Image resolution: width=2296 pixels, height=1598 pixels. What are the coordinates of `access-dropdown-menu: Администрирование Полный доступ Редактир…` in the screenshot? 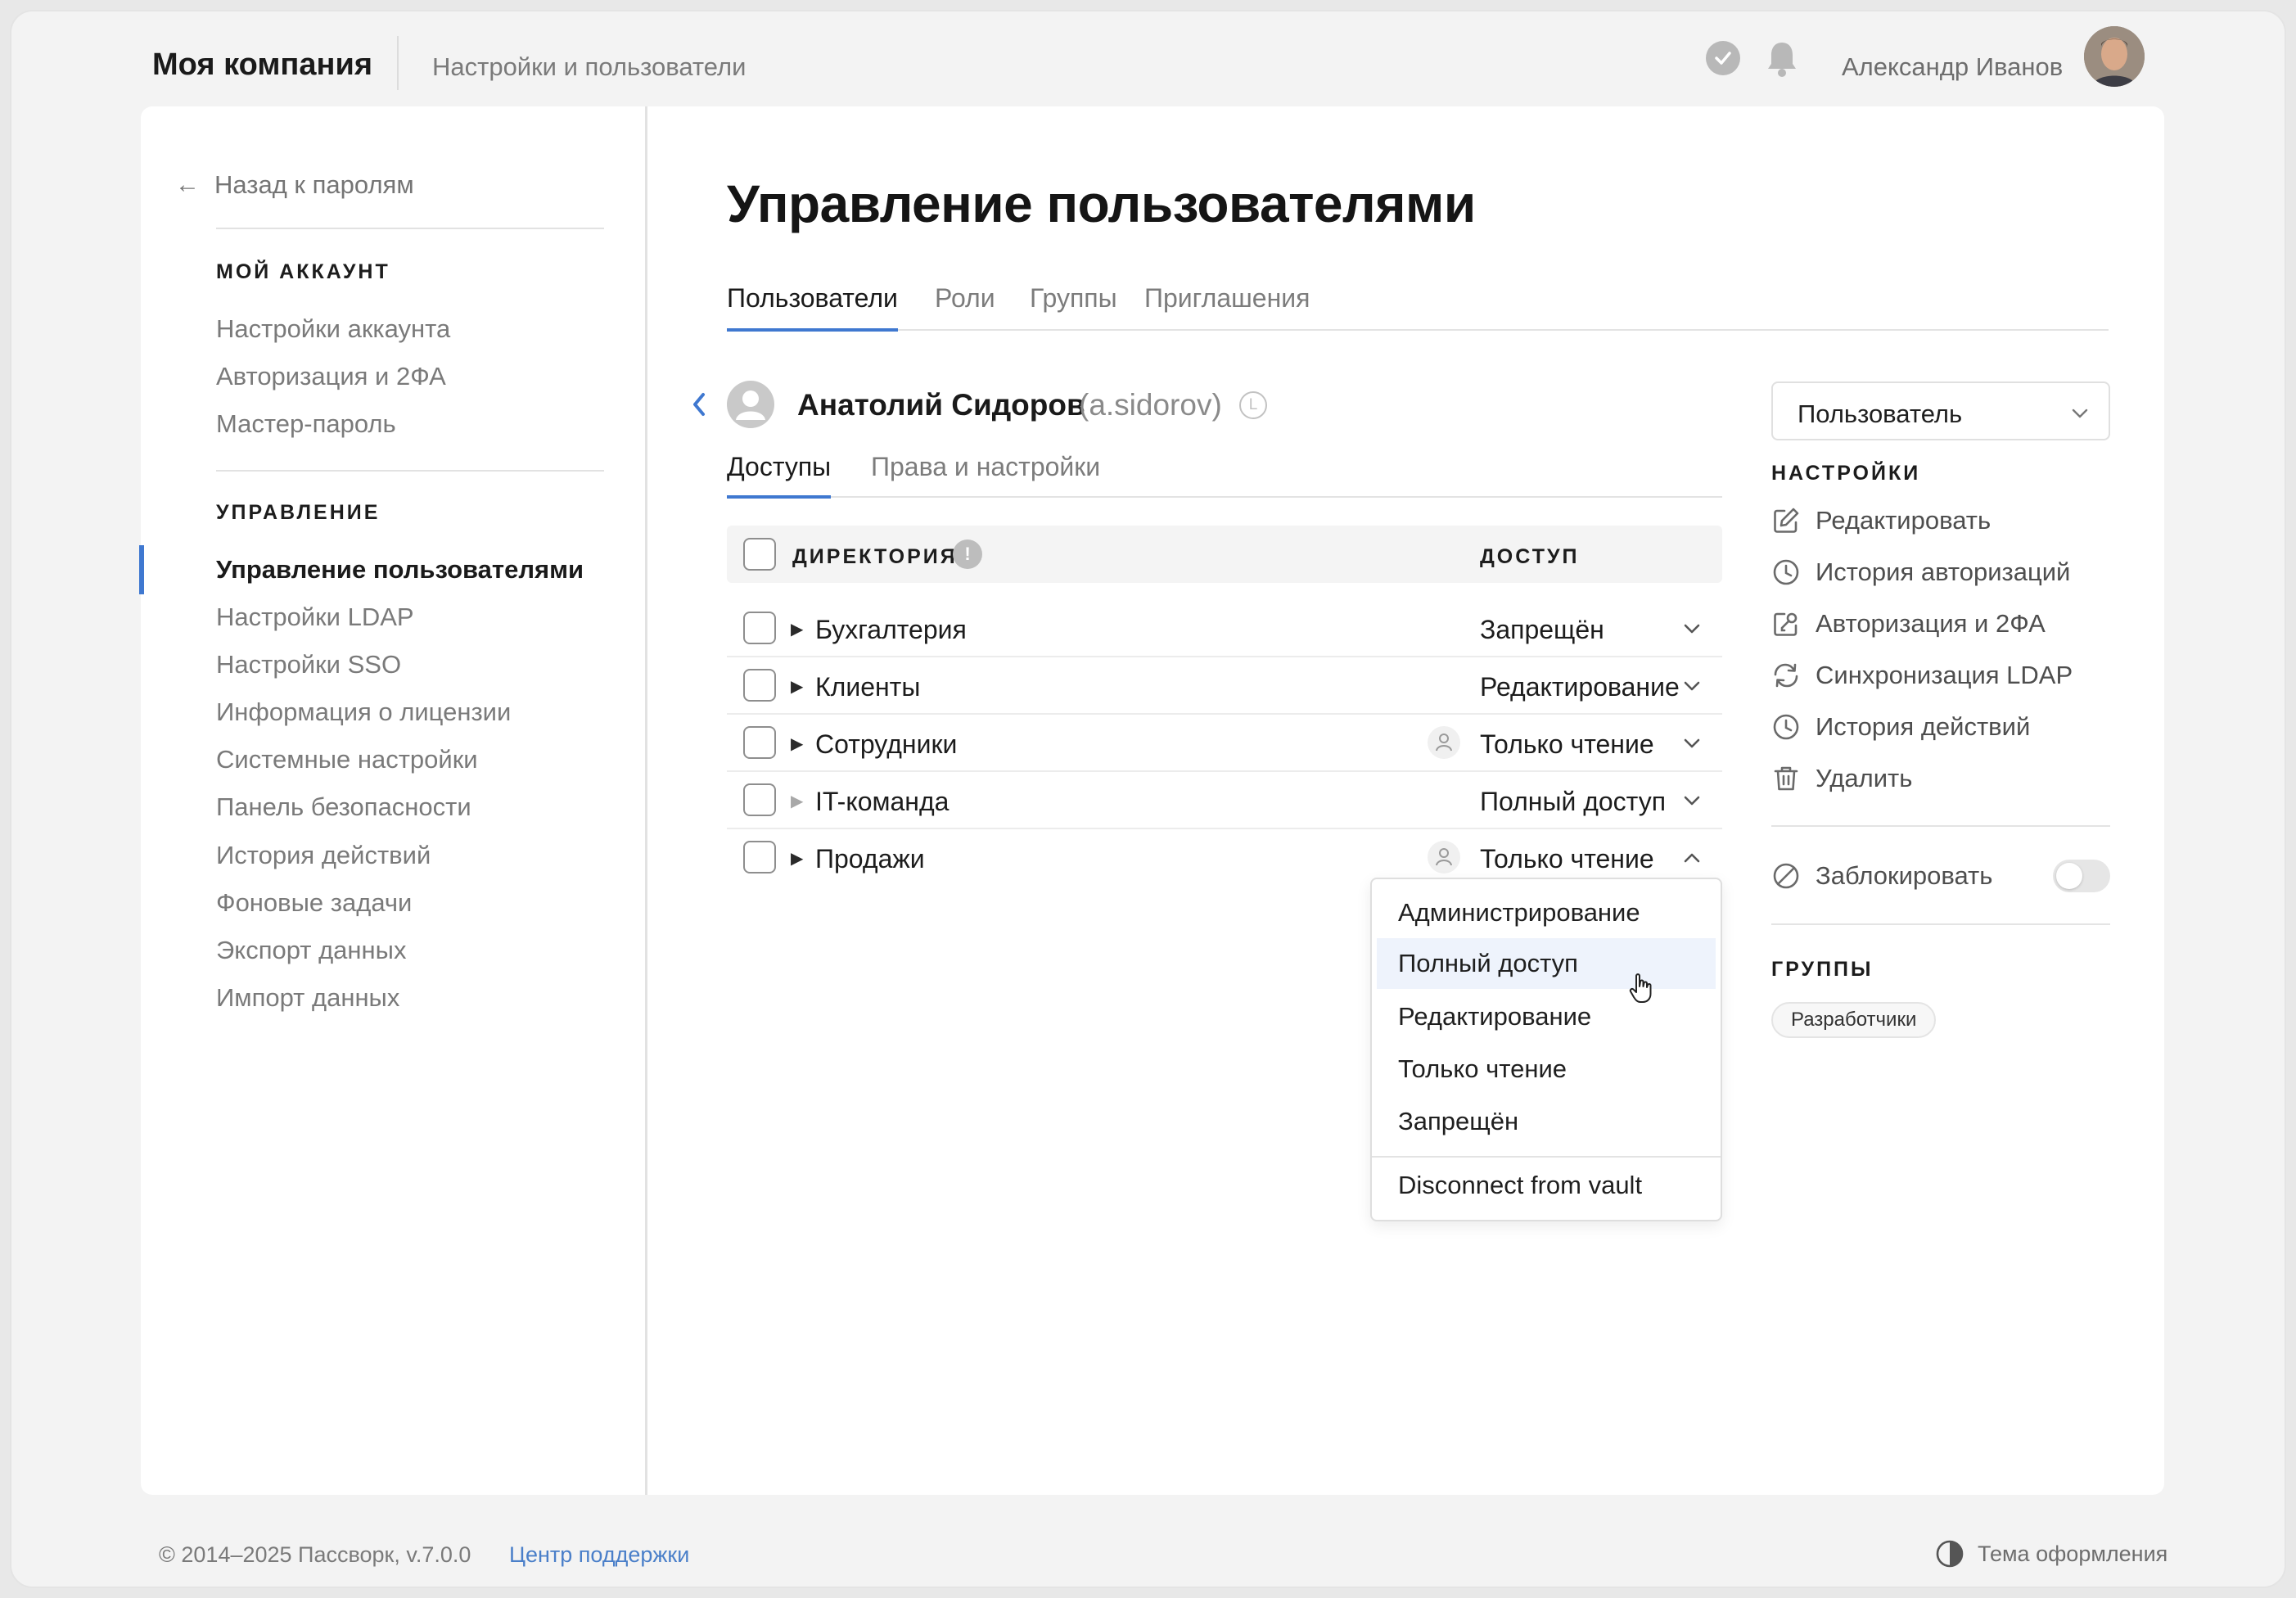 It's located at (1546, 1049).